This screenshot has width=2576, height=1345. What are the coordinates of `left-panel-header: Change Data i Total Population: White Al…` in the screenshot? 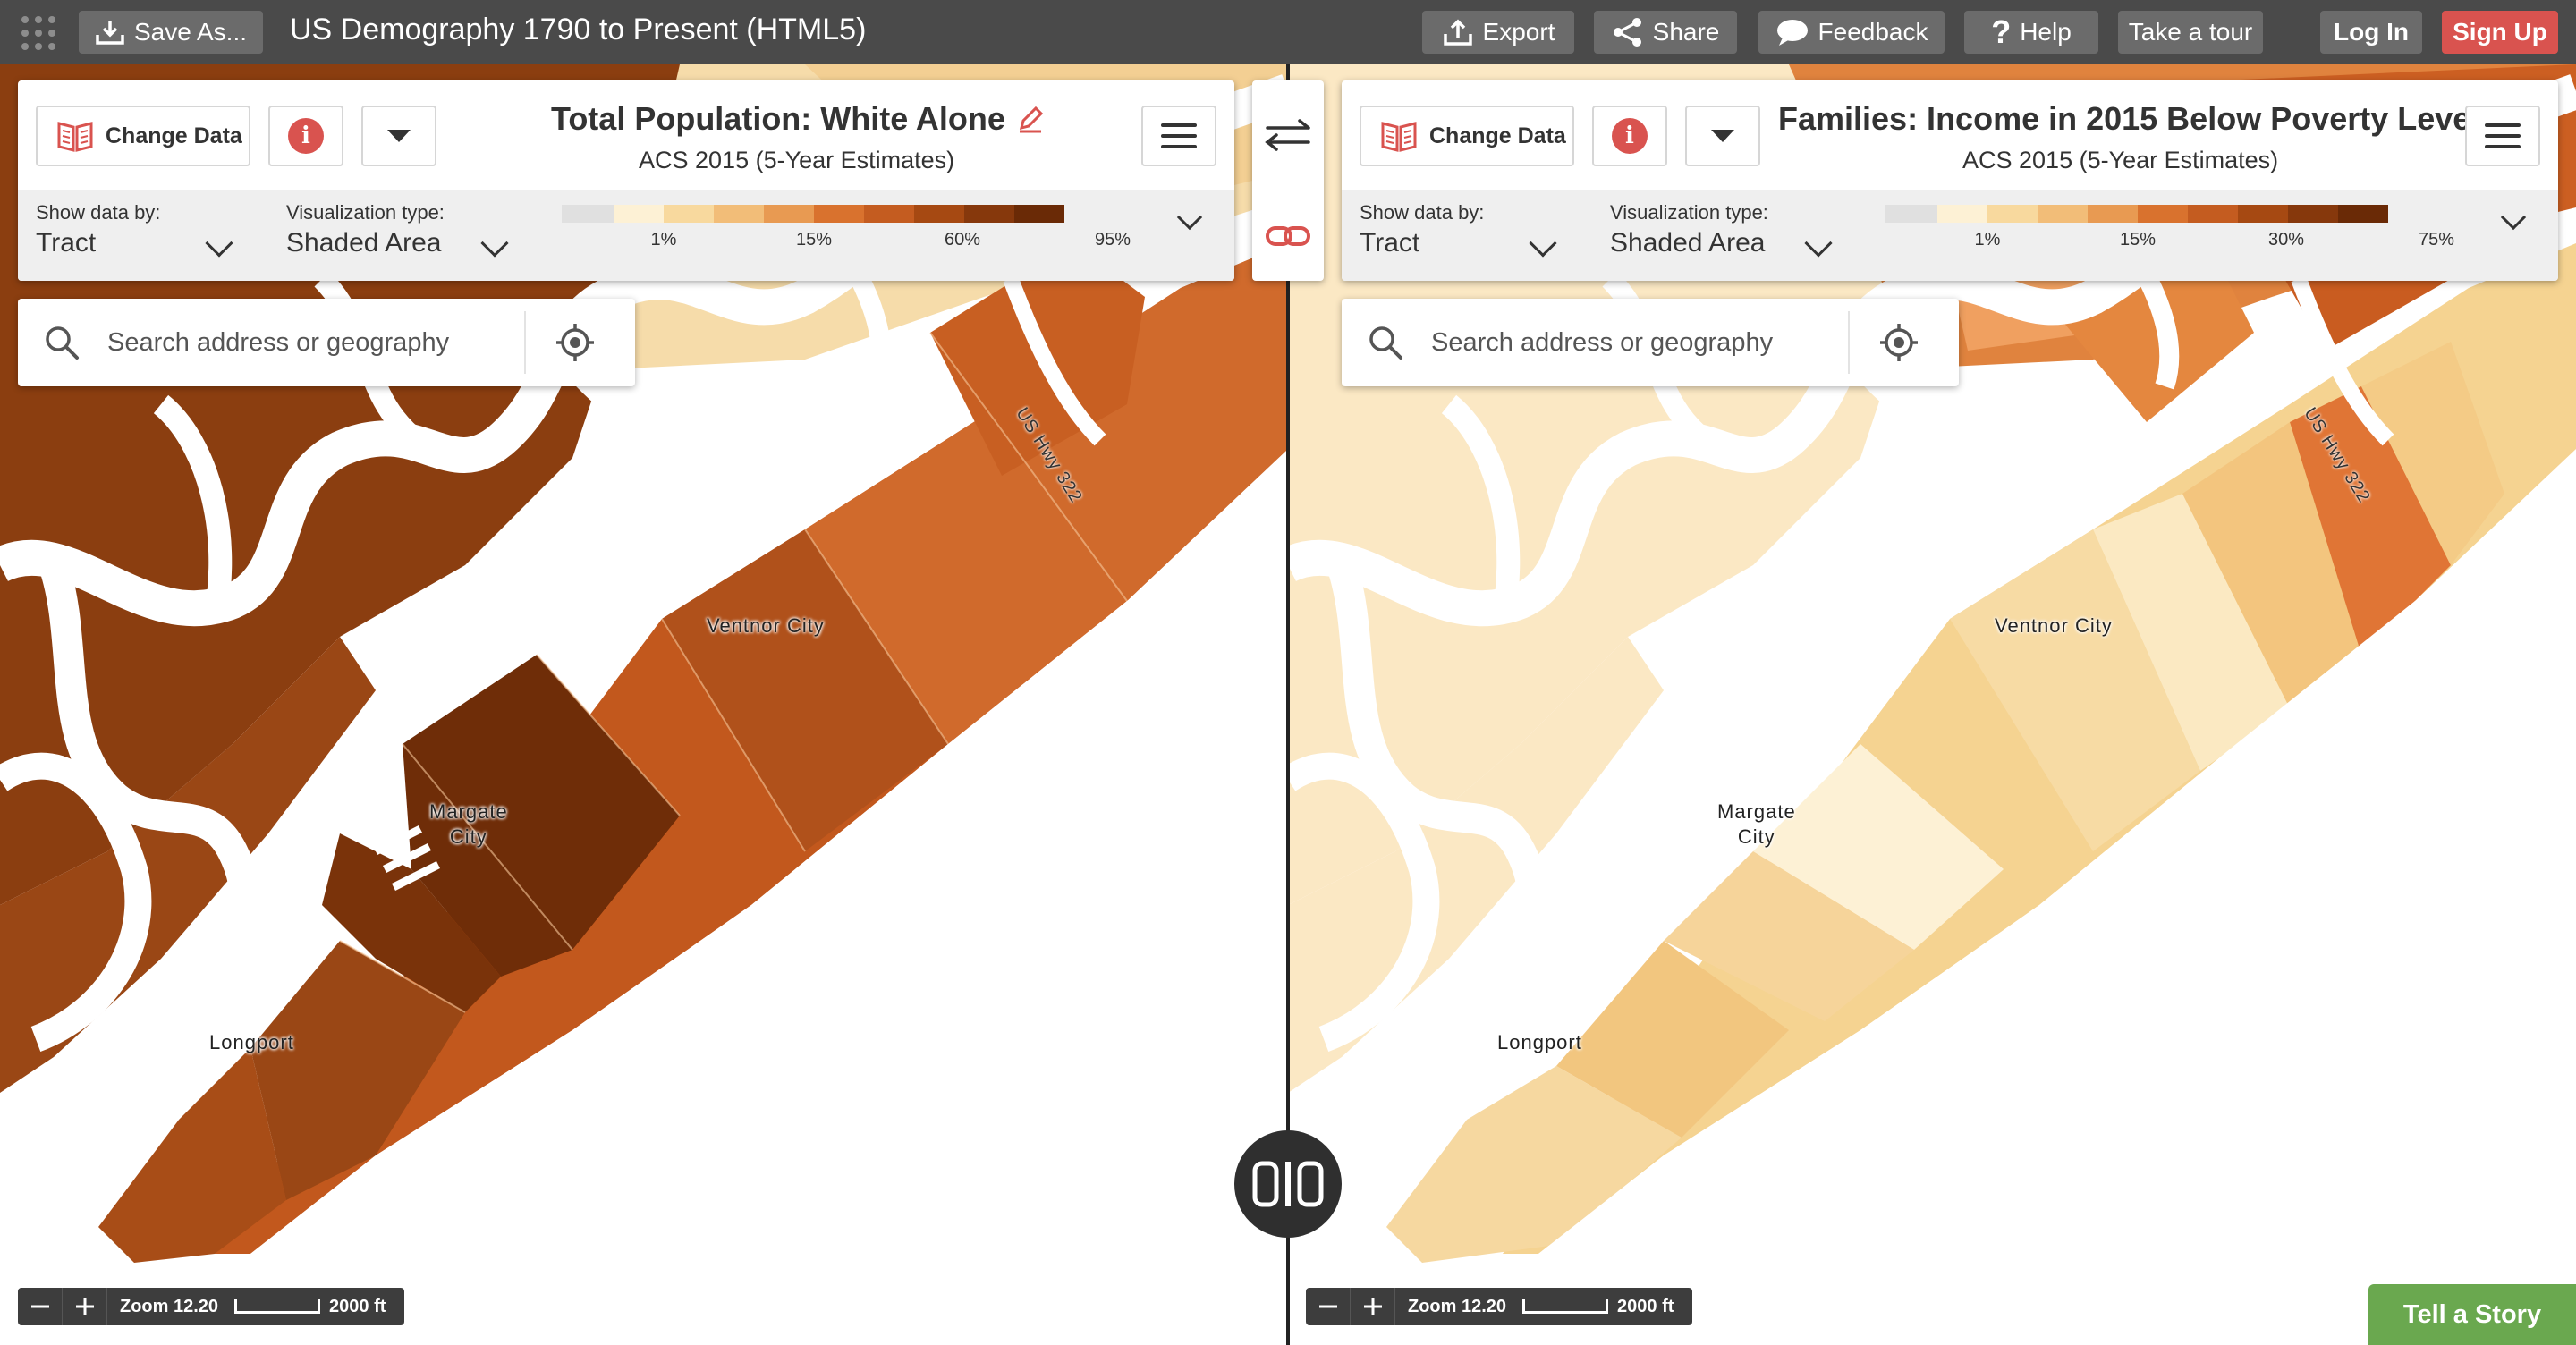 It's located at (626, 135).